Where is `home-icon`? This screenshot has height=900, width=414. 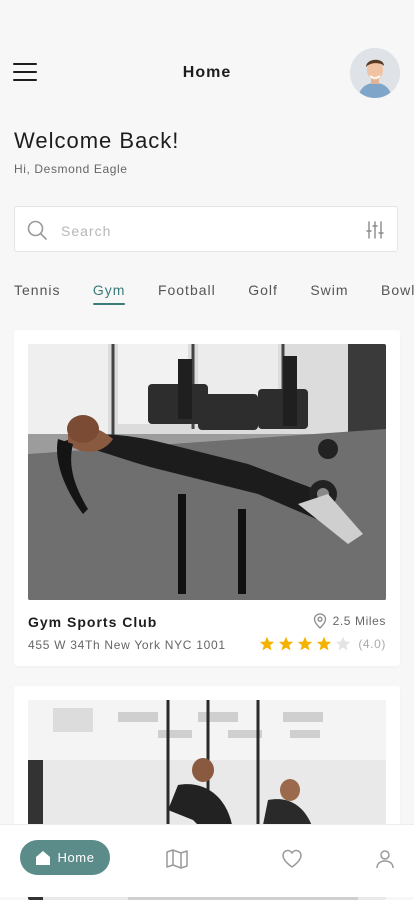
home-icon is located at coordinates (43, 857).